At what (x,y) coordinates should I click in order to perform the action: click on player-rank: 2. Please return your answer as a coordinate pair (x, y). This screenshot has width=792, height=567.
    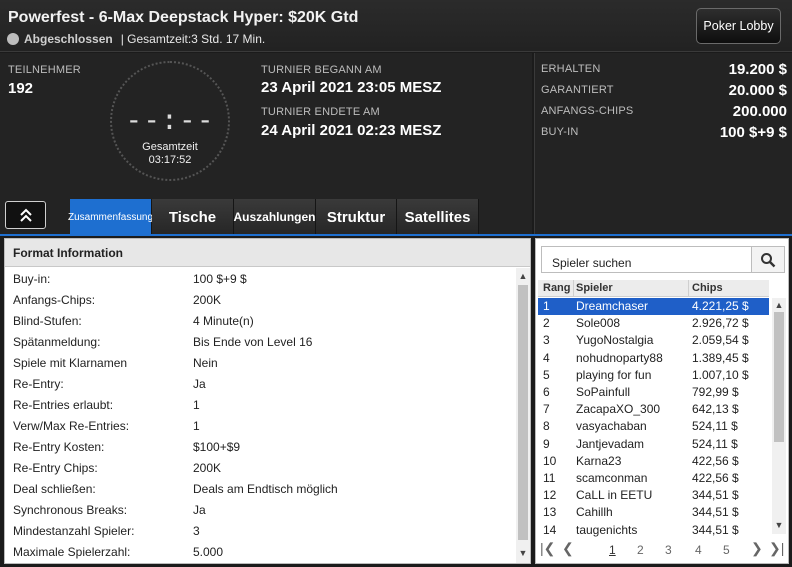
    Looking at the image, I should click on (546, 323).